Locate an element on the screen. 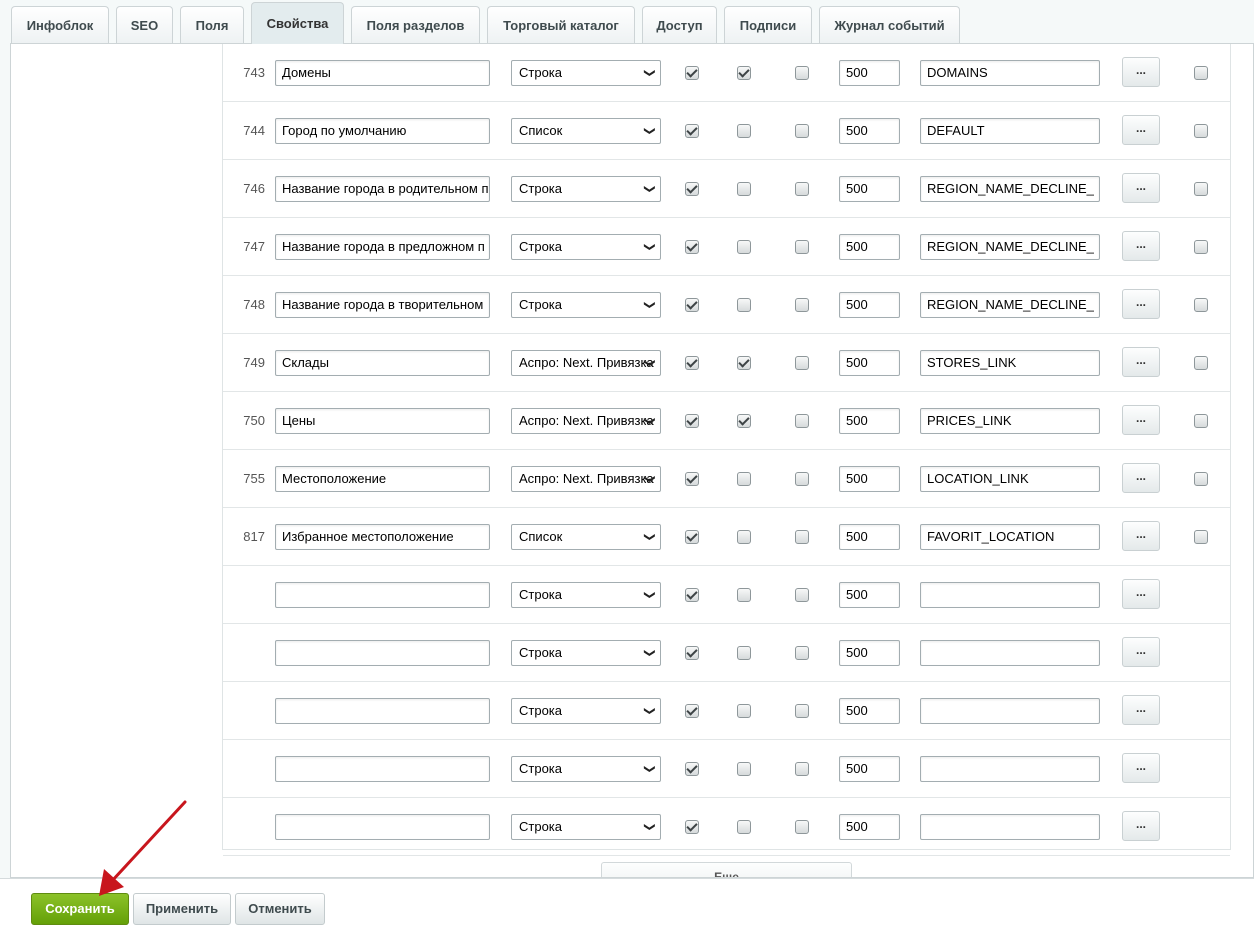  property-name-input: Название города в родительном п is located at coordinates (382, 189).